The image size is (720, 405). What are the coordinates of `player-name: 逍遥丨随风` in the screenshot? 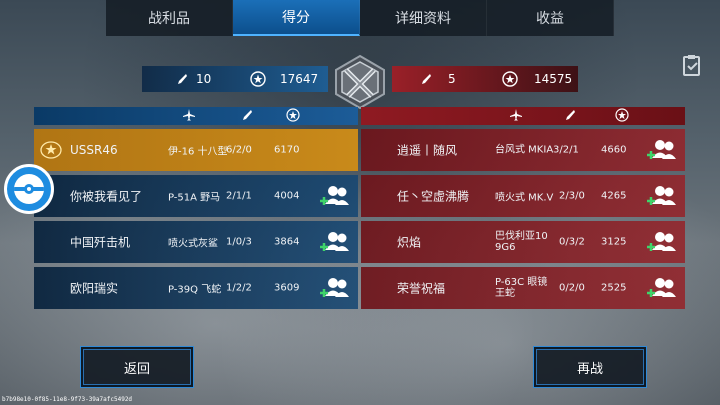 It's located at (427, 150).